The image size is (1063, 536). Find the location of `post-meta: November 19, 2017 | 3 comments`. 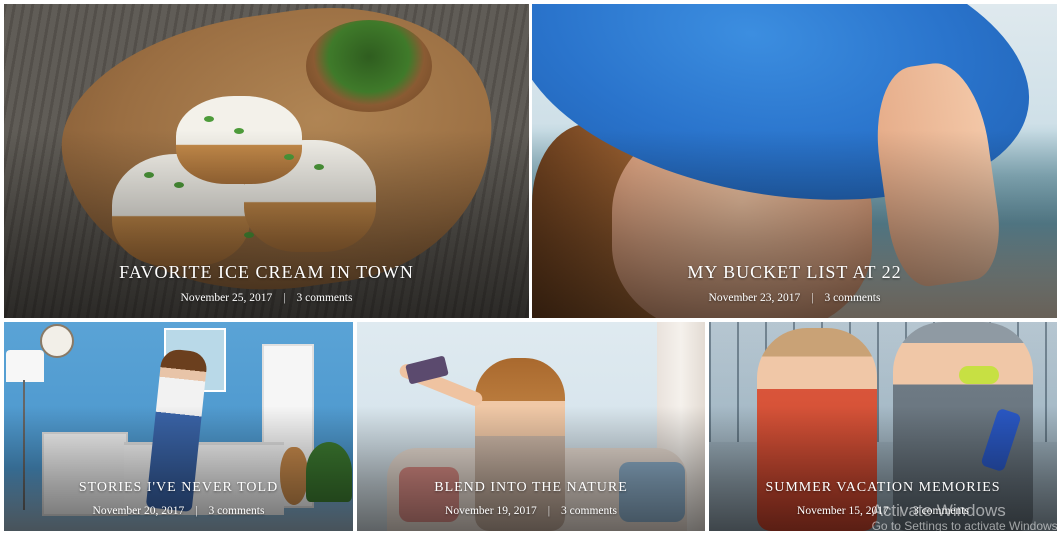

post-meta: November 19, 2017 | 3 comments is located at coordinates (531, 511).